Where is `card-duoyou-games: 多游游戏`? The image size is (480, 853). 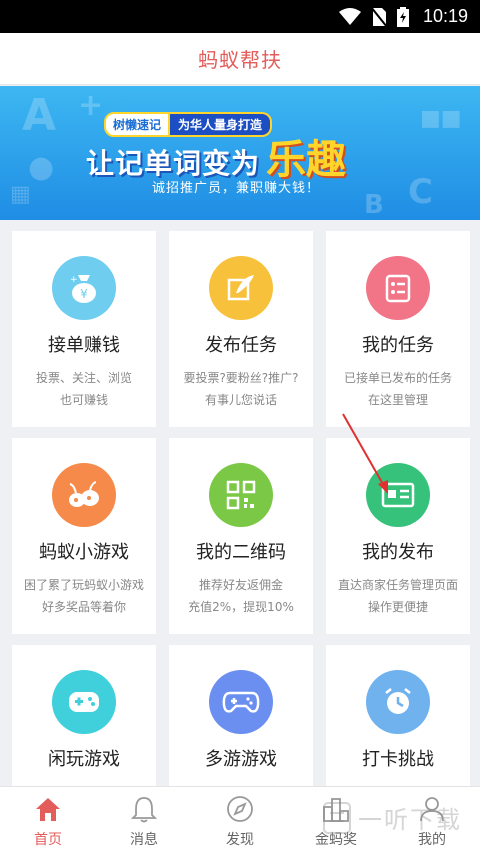 card-duoyou-games: 多游游戏 is located at coordinates (241, 715).